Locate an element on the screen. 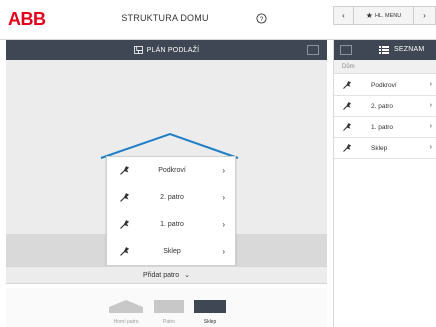 The image size is (436, 327). list-item-podkrovi: Podkroví › is located at coordinates (385, 85).